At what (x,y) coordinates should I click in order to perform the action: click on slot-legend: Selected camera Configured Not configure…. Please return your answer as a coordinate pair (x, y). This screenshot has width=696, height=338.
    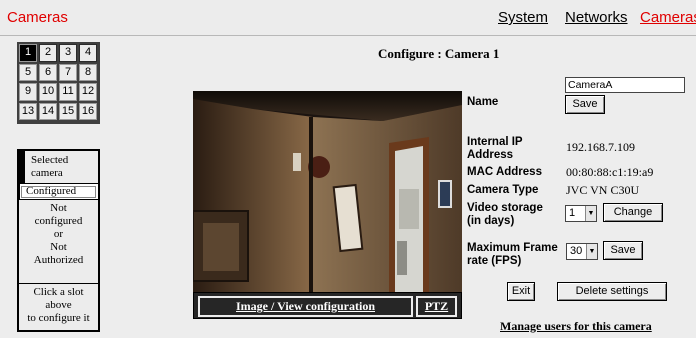
    Looking at the image, I should click on (58, 240).